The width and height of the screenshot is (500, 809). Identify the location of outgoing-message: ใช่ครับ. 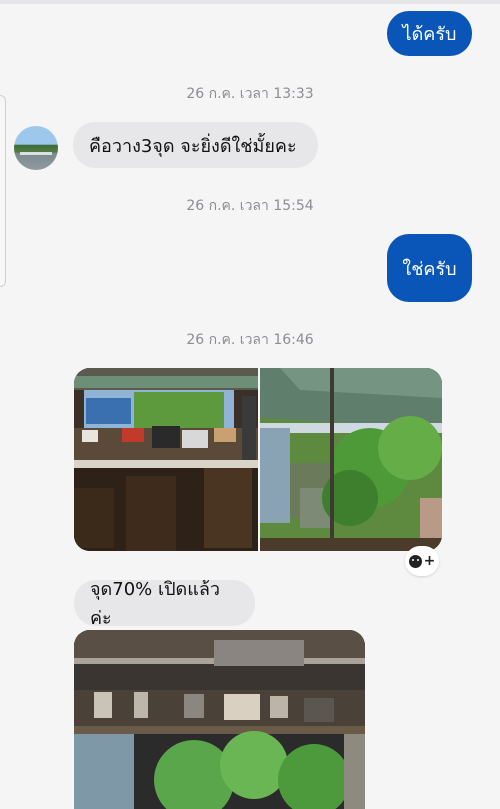
(429, 268).